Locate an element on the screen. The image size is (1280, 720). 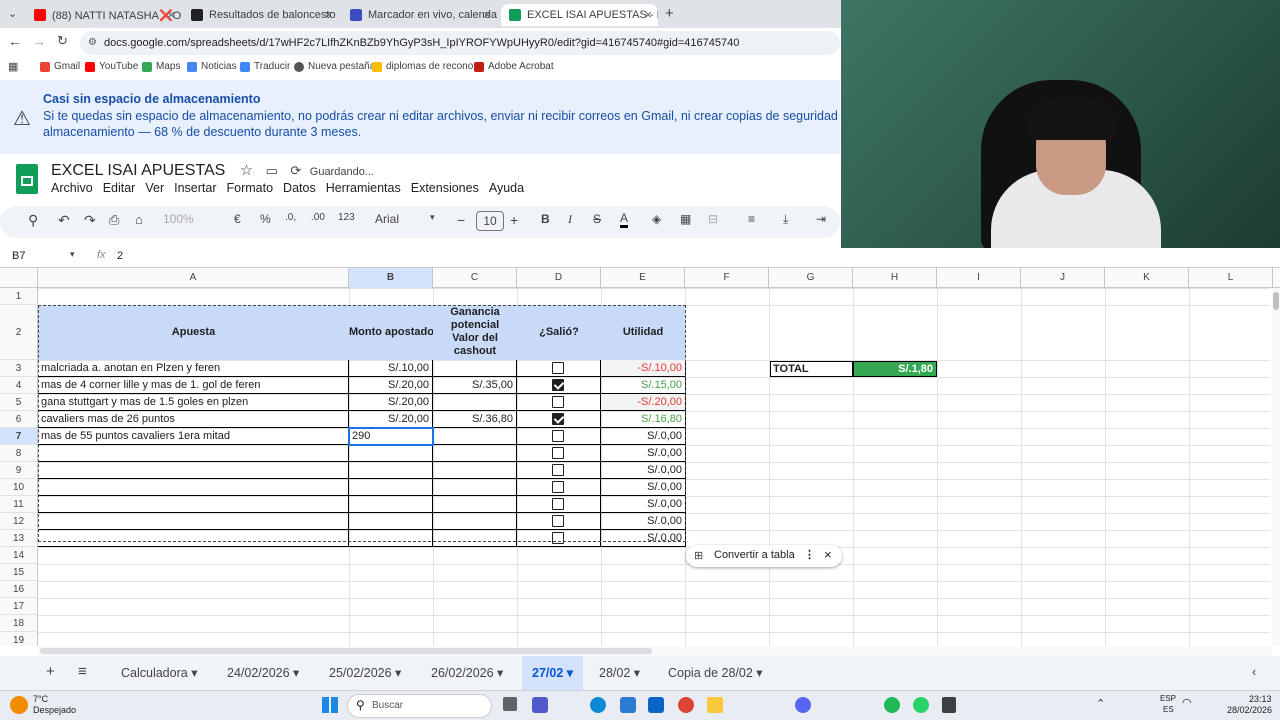
formula-input: 2 is located at coordinates (120, 256).